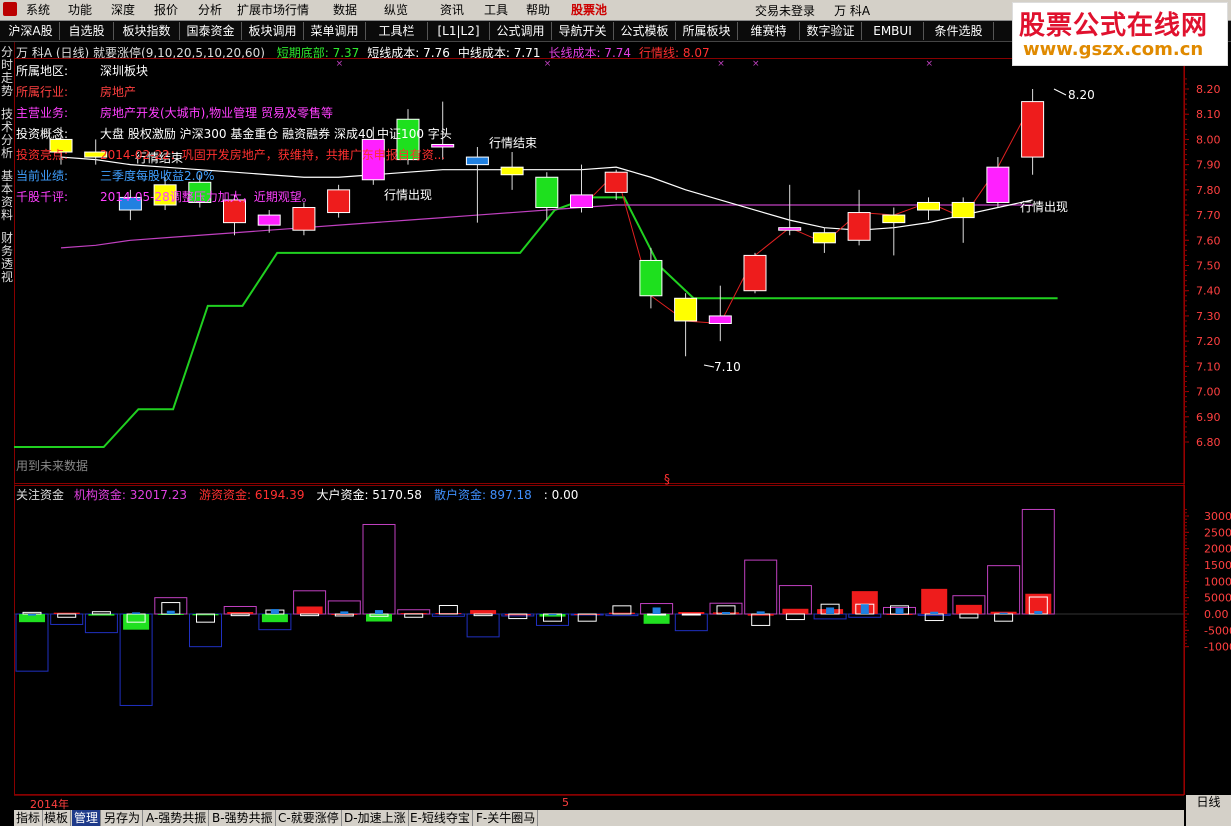 Image resolution: width=1231 pixels, height=826 pixels. Describe the element at coordinates (369, 495) in the screenshot. I see `fund-flow-value-2: 大户资金: 5170.58` at that location.